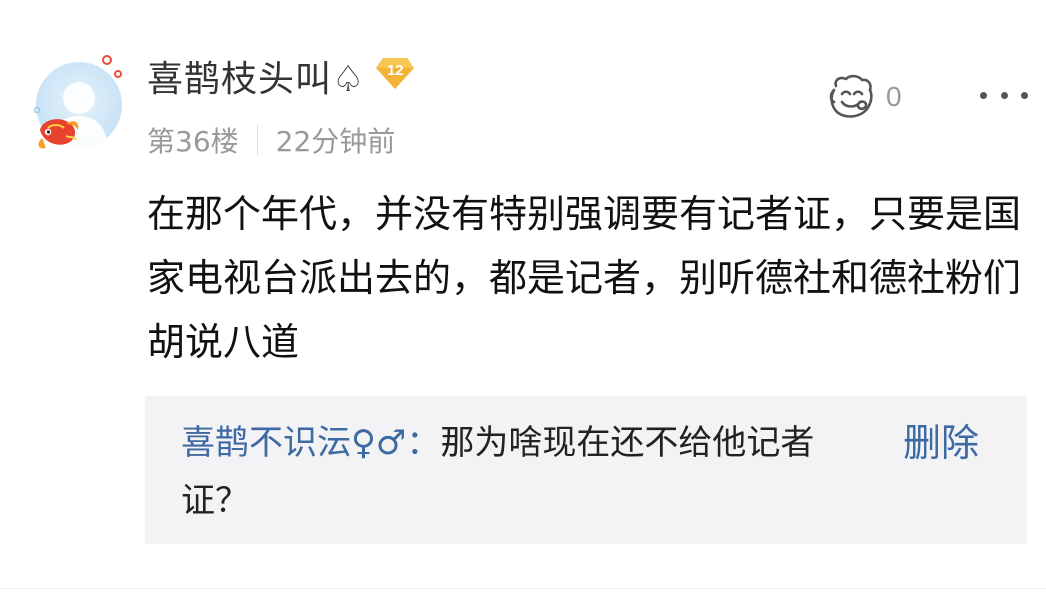  I want to click on like-count: 0, so click(894, 96).